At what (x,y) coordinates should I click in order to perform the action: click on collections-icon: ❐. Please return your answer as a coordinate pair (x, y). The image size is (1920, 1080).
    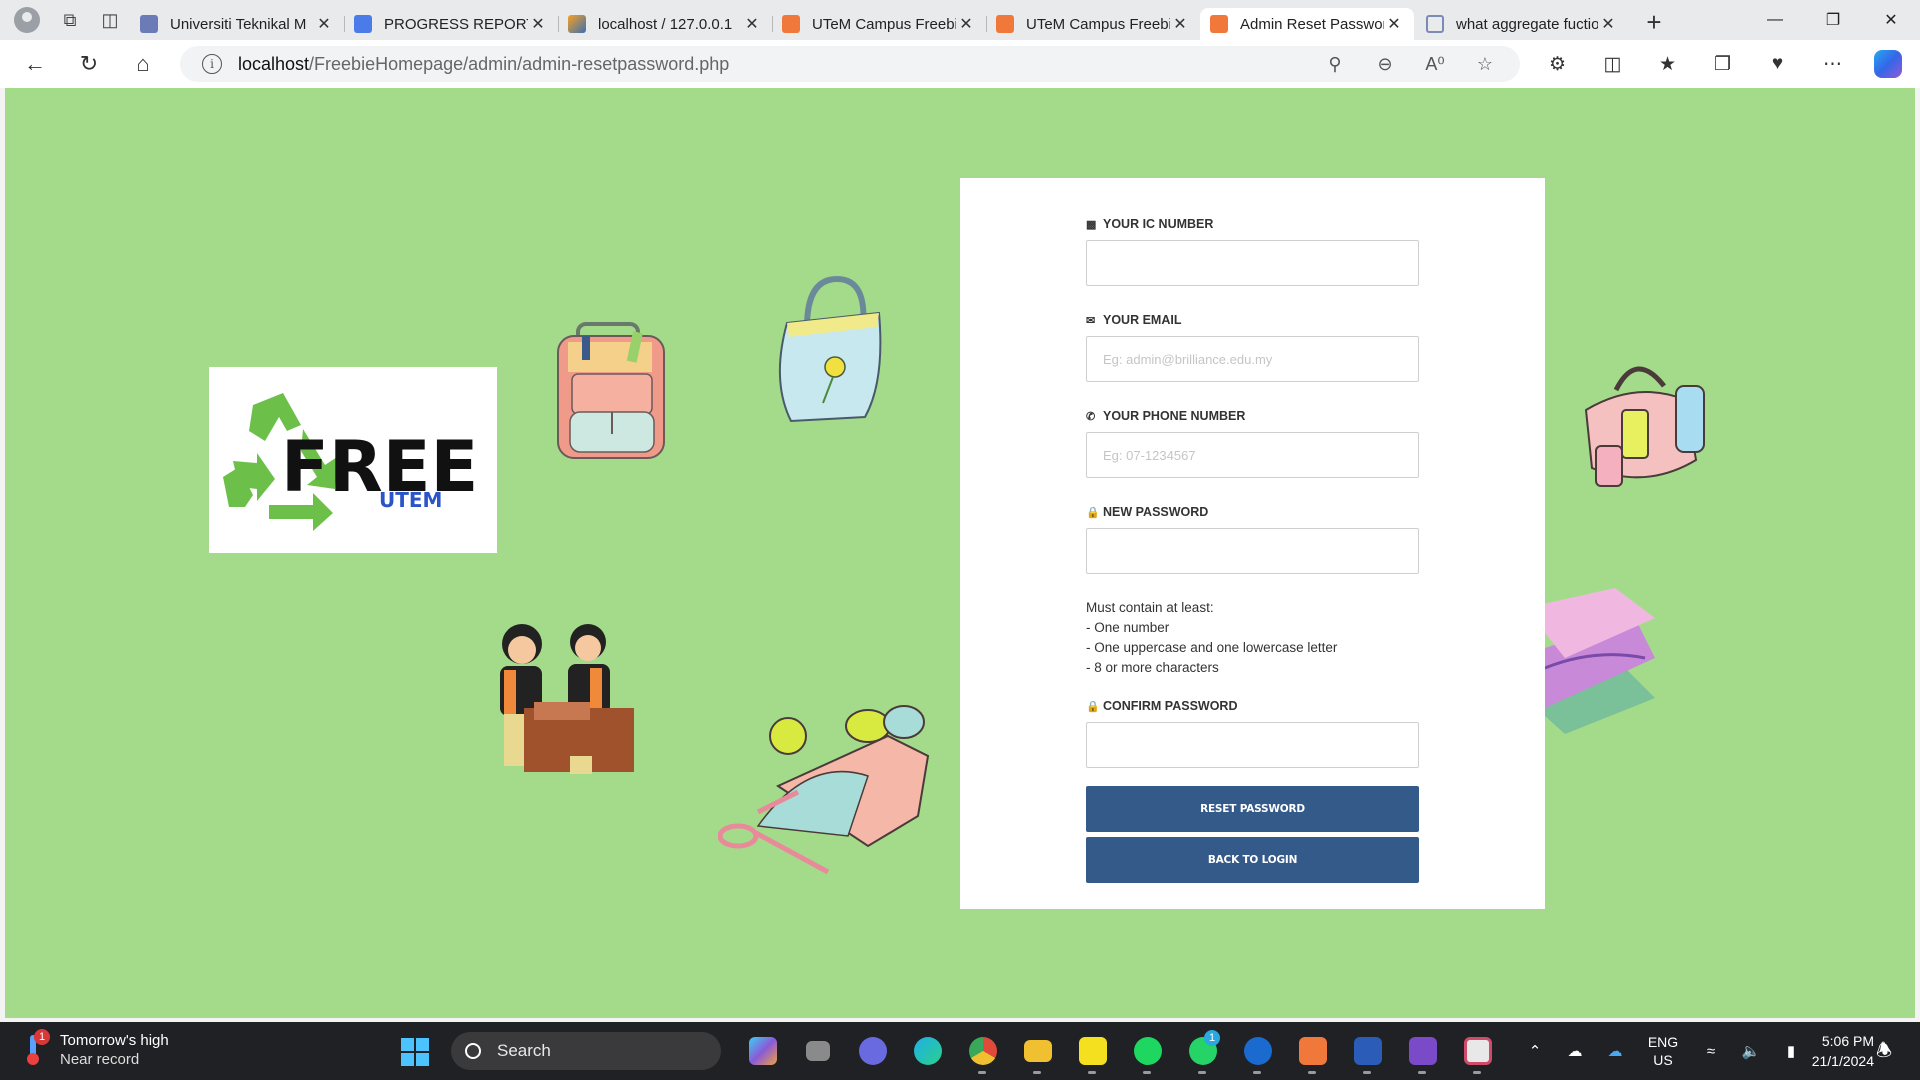
    Looking at the image, I should click on (1722, 64).